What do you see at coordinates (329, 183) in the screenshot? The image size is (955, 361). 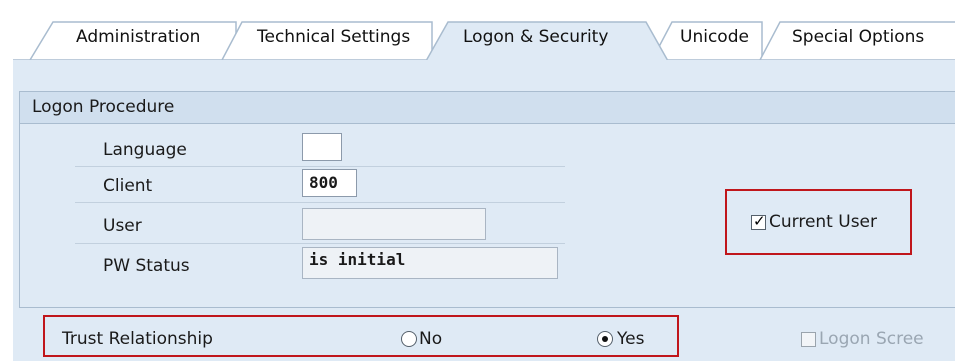 I see `client-input: 800` at bounding box center [329, 183].